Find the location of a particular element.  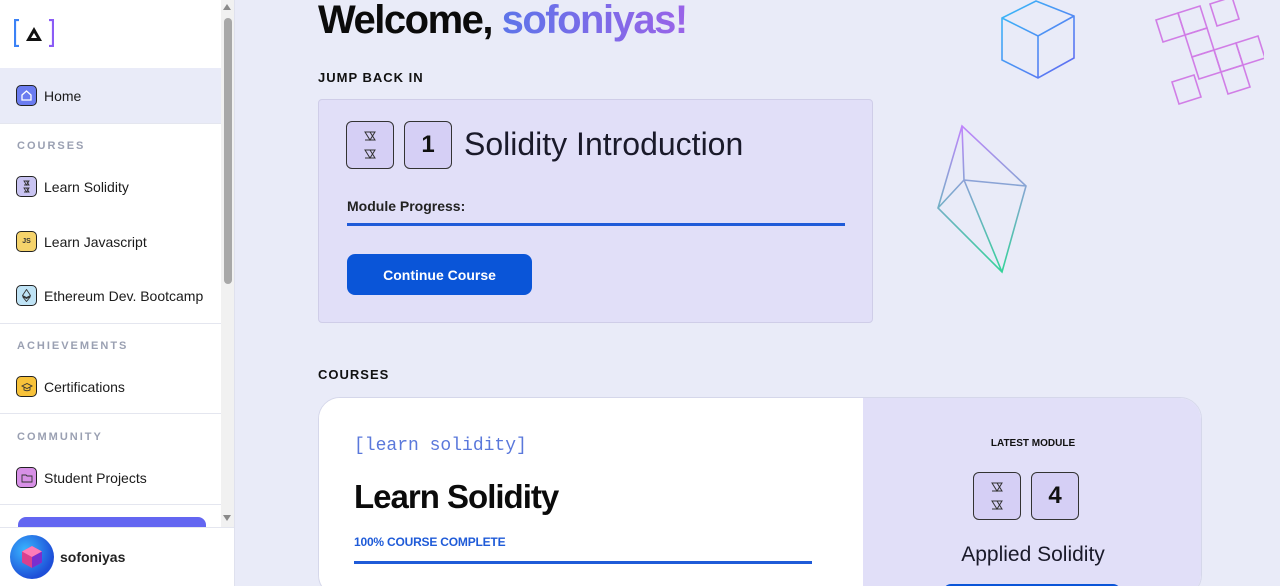

module-progress-fill is located at coordinates (596, 224).